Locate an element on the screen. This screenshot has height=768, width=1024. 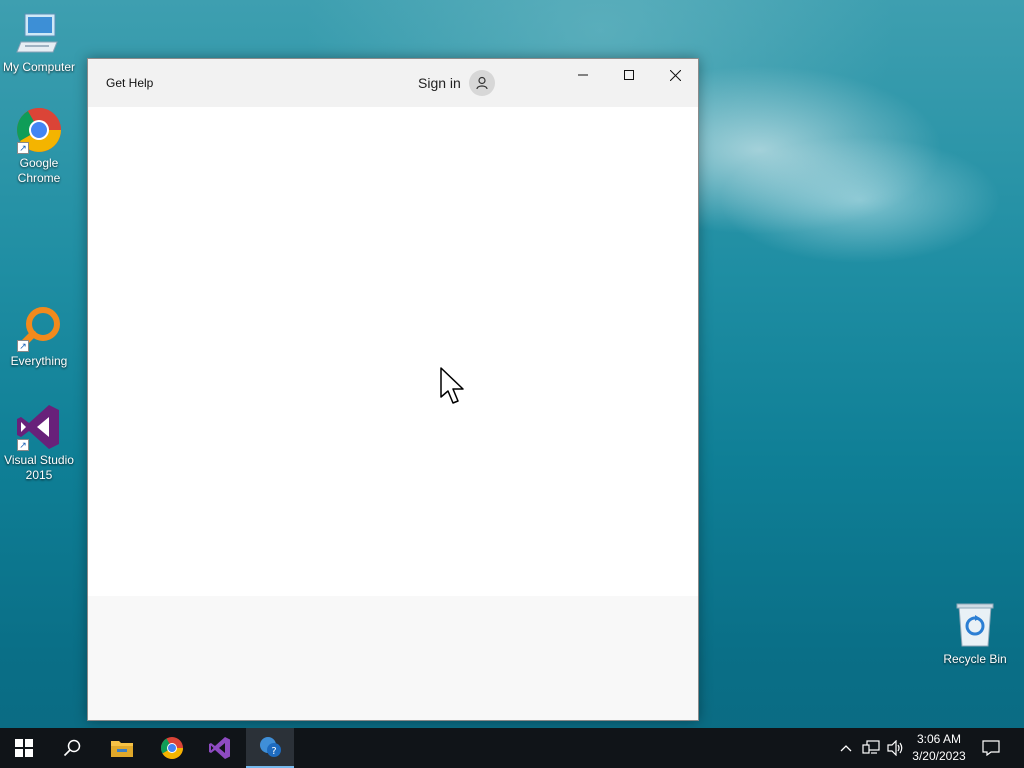
desktop-icon-recycle-bin: Recycle Bin is located at coordinates (975, 634).